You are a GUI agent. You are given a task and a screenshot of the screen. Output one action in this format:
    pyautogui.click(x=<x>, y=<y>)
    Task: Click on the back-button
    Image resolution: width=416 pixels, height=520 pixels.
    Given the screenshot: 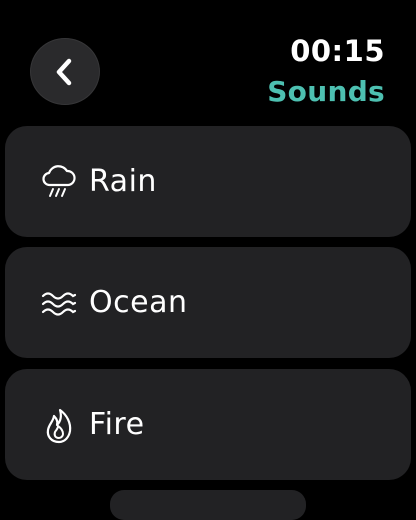 What is the action you would take?
    pyautogui.click(x=65, y=71)
    